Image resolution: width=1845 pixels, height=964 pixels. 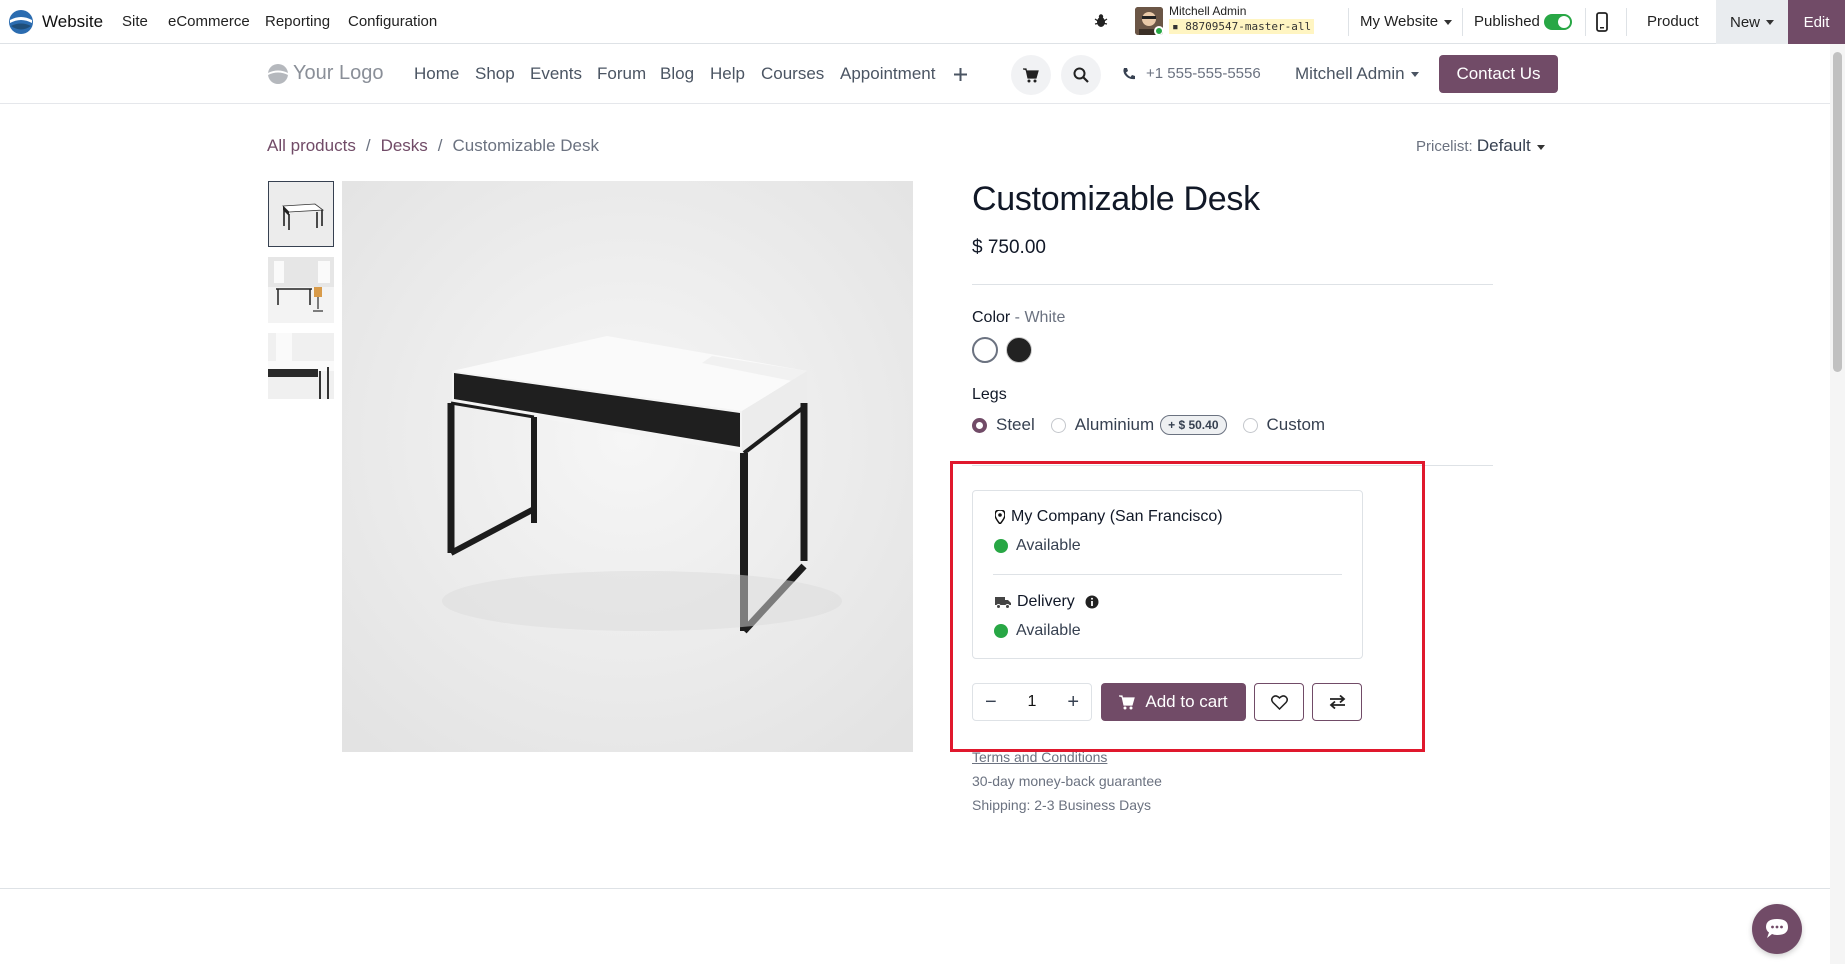 What do you see at coordinates (1296, 425) in the screenshot?
I see `legs-option-label: Custom` at bounding box center [1296, 425].